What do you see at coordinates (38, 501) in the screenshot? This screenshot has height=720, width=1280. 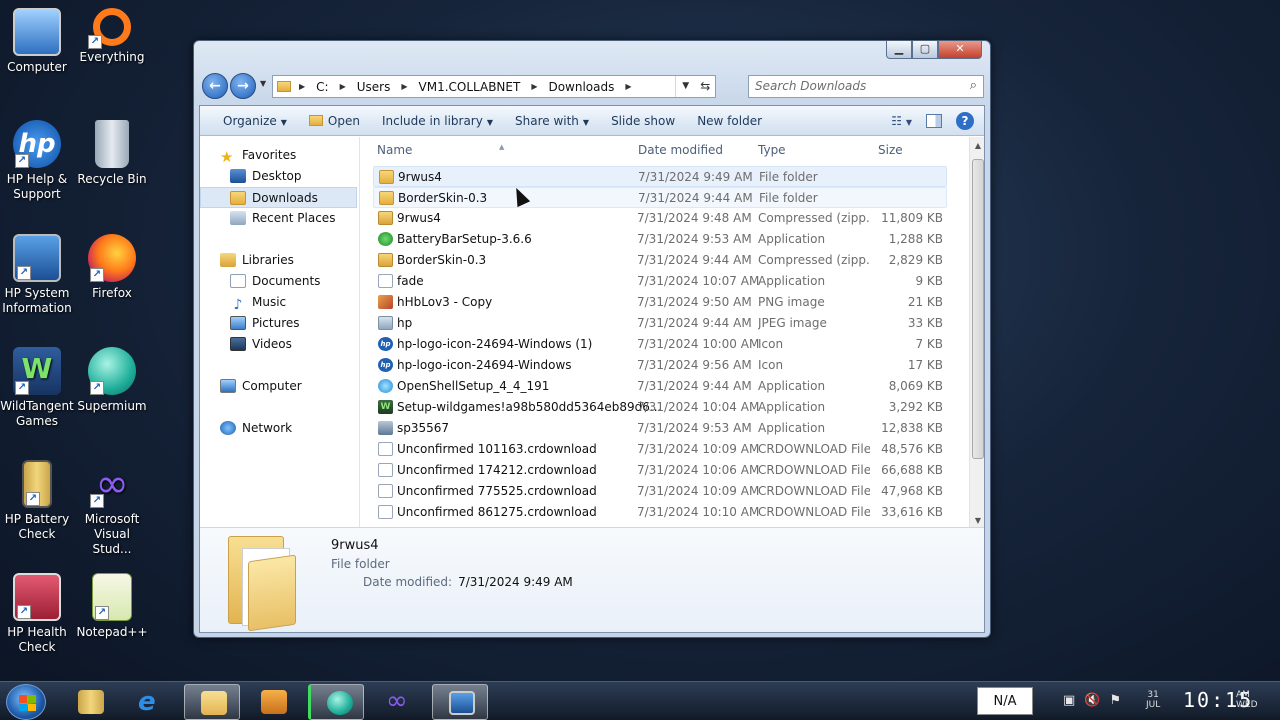 I see `desktop-icon-battery-check: ↗ HP Battery Check` at bounding box center [38, 501].